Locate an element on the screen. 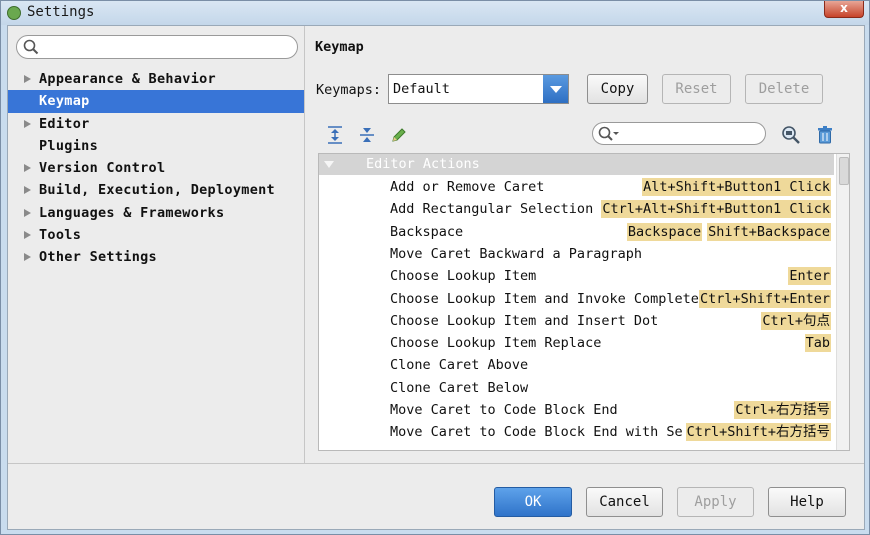 Image resolution: width=870 pixels, height=535 pixels. action-name: Choose Lookup Item is located at coordinates (463, 276).